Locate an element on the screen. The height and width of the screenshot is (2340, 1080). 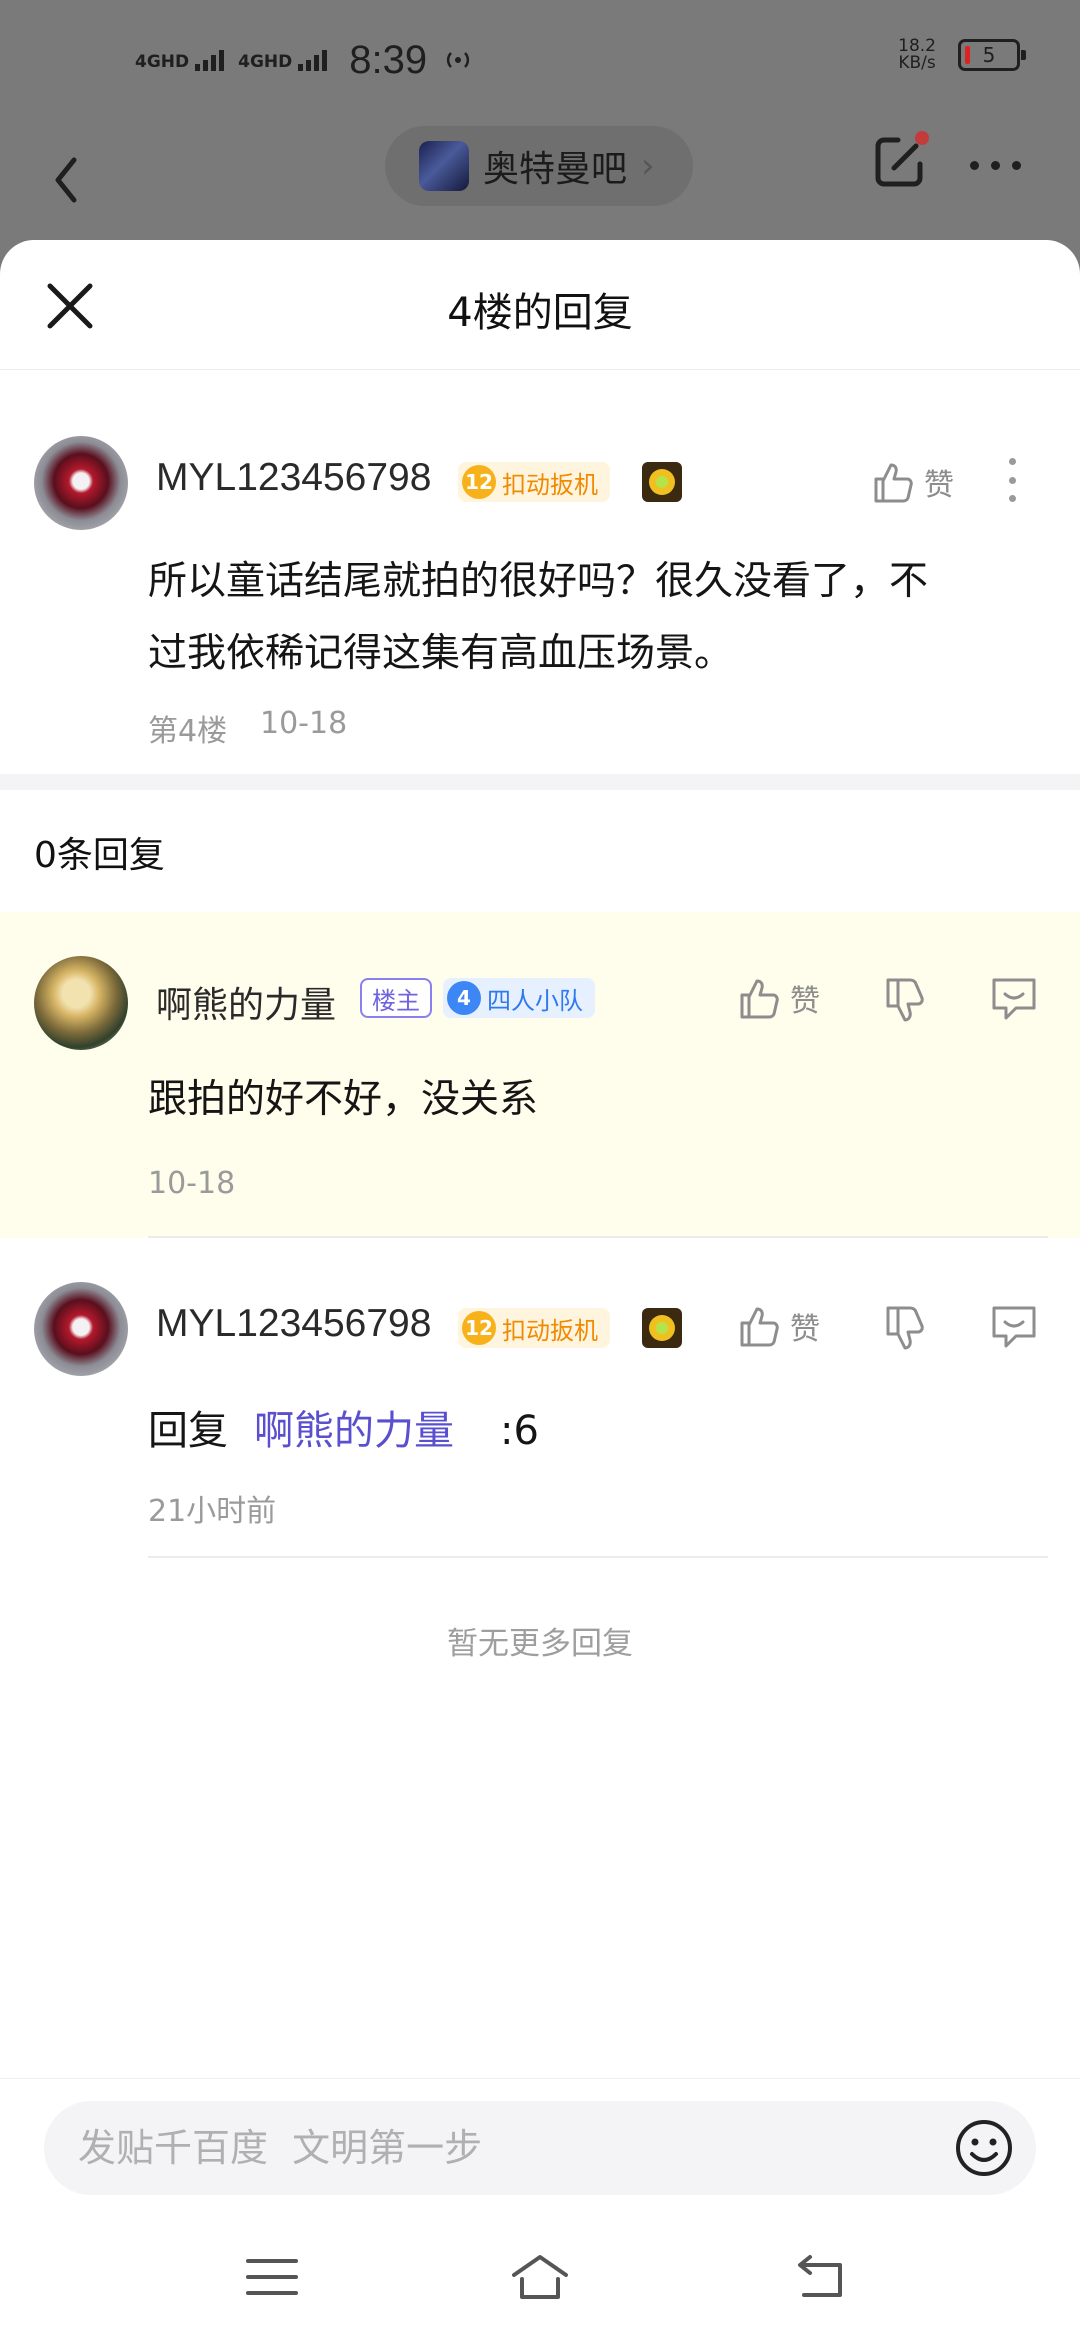
forum-name: 奥特曼吧 is located at coordinates (555, 169).